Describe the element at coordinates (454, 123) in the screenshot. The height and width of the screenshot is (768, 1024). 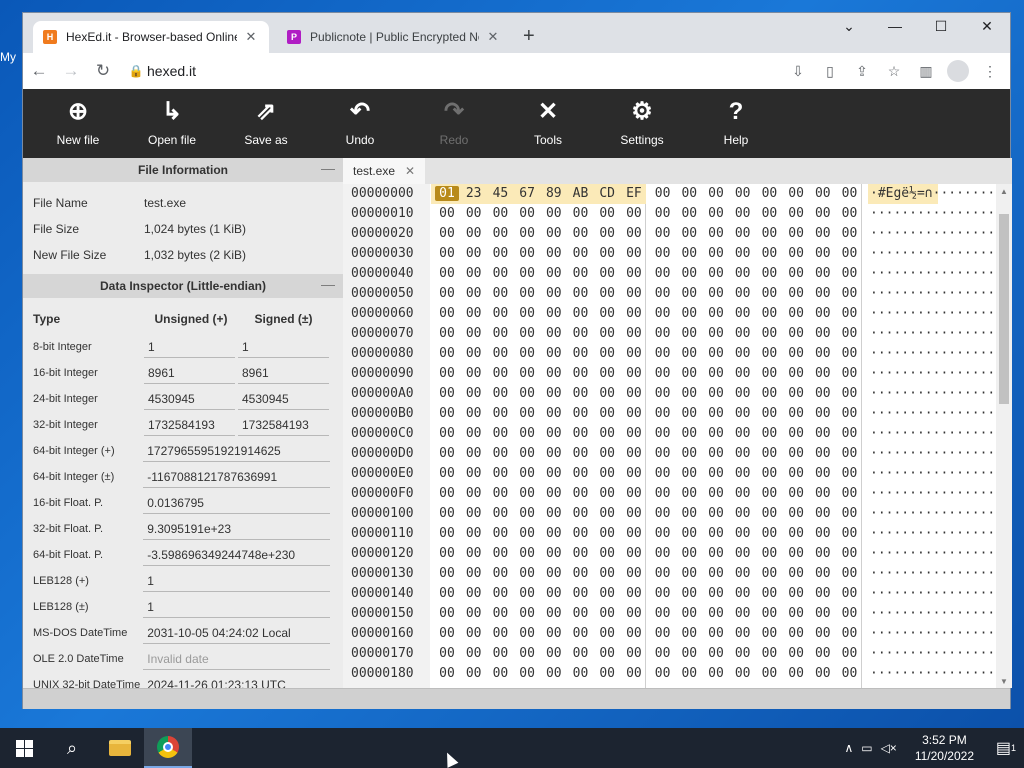
I see `redo-button: ↷ Redo` at that location.